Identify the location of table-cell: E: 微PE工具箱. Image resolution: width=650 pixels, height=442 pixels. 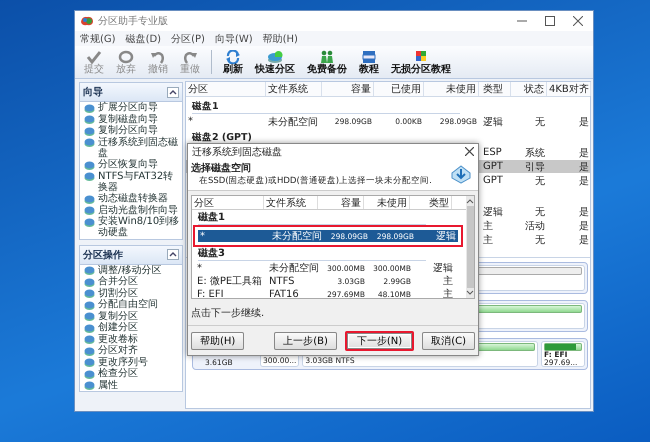
(229, 281).